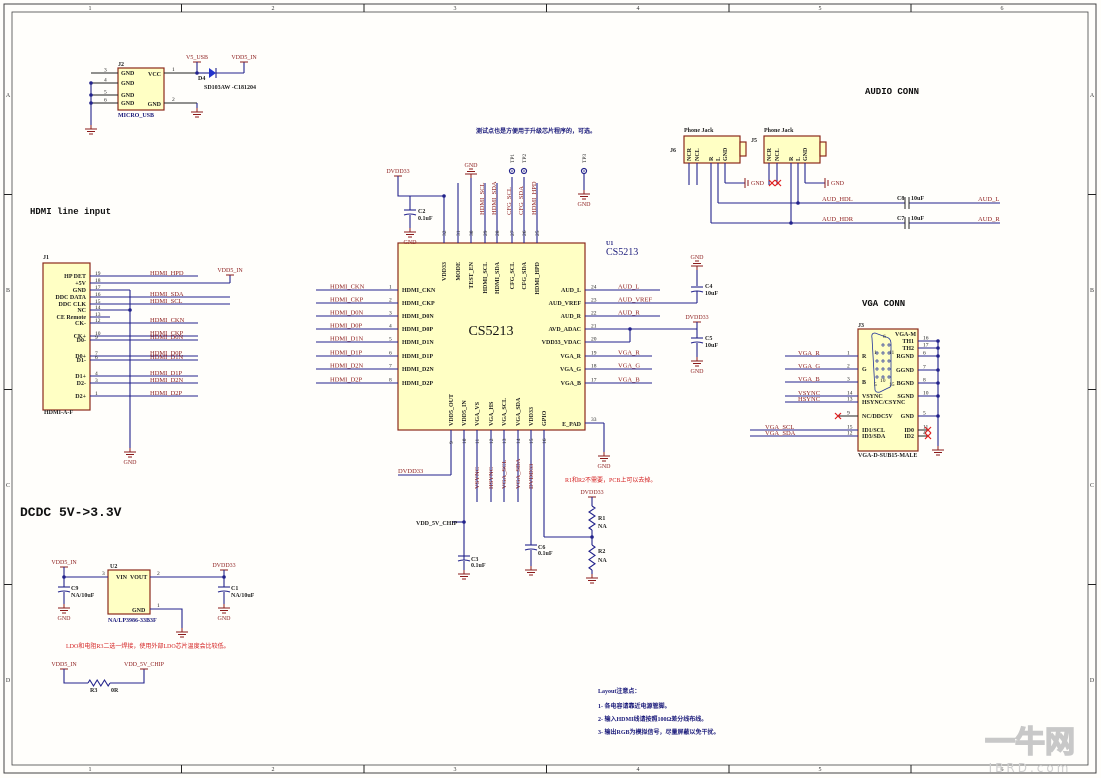 This screenshot has height=778, width=1101. Describe the element at coordinates (525, 158) in the screenshot. I see `test-point-label: TP2` at that location.